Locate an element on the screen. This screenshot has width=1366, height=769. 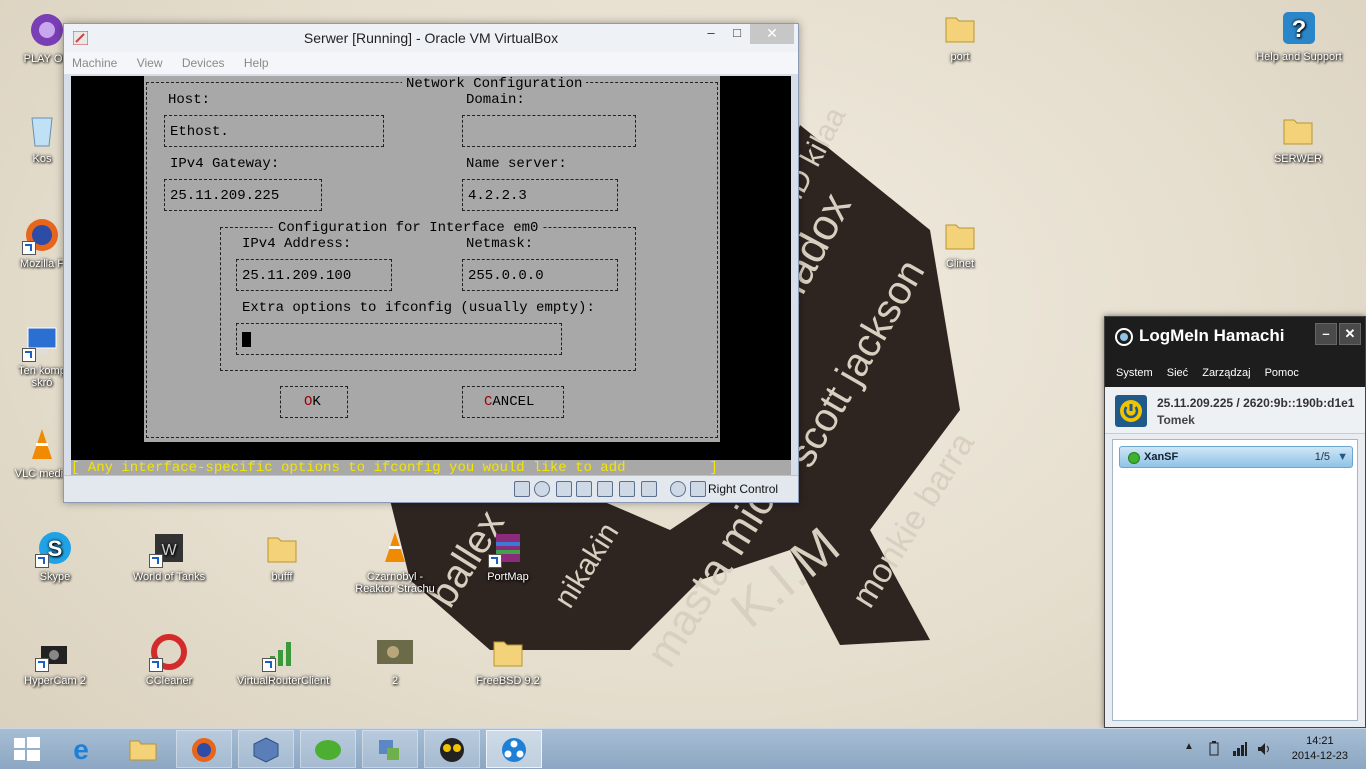
taskbar-clock: 14:21 2014-12-23 is located at coordinates (1320, 749).